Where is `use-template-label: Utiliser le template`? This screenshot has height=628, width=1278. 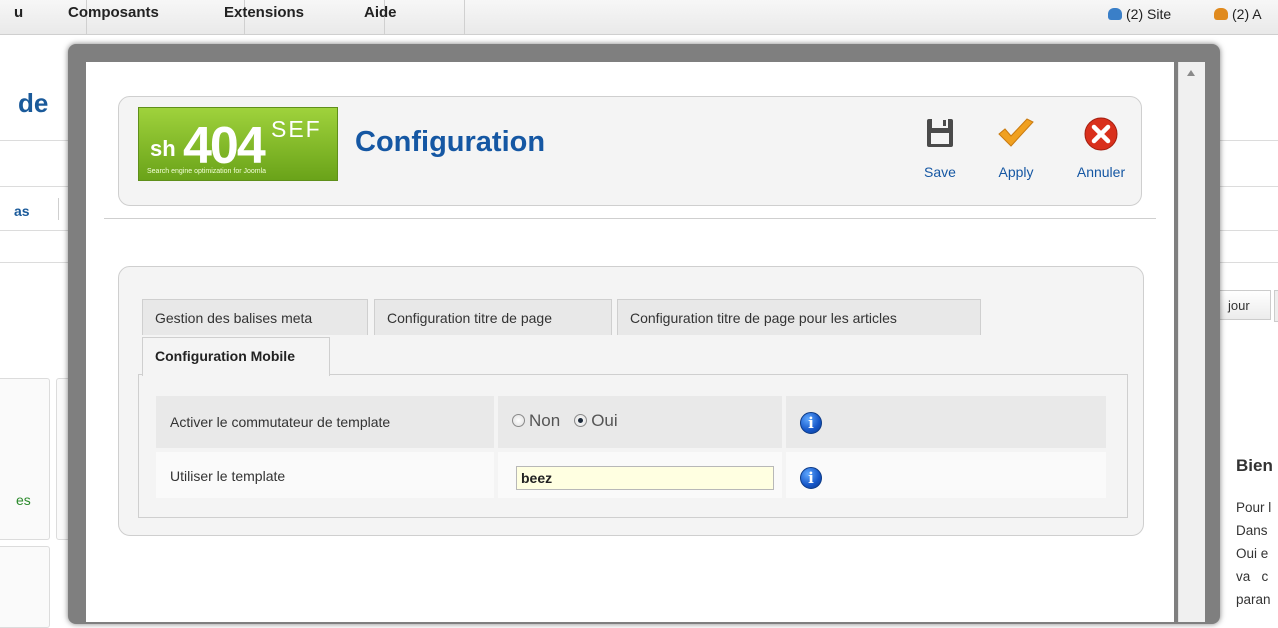
use-template-label: Utiliser le template is located at coordinates (228, 476).